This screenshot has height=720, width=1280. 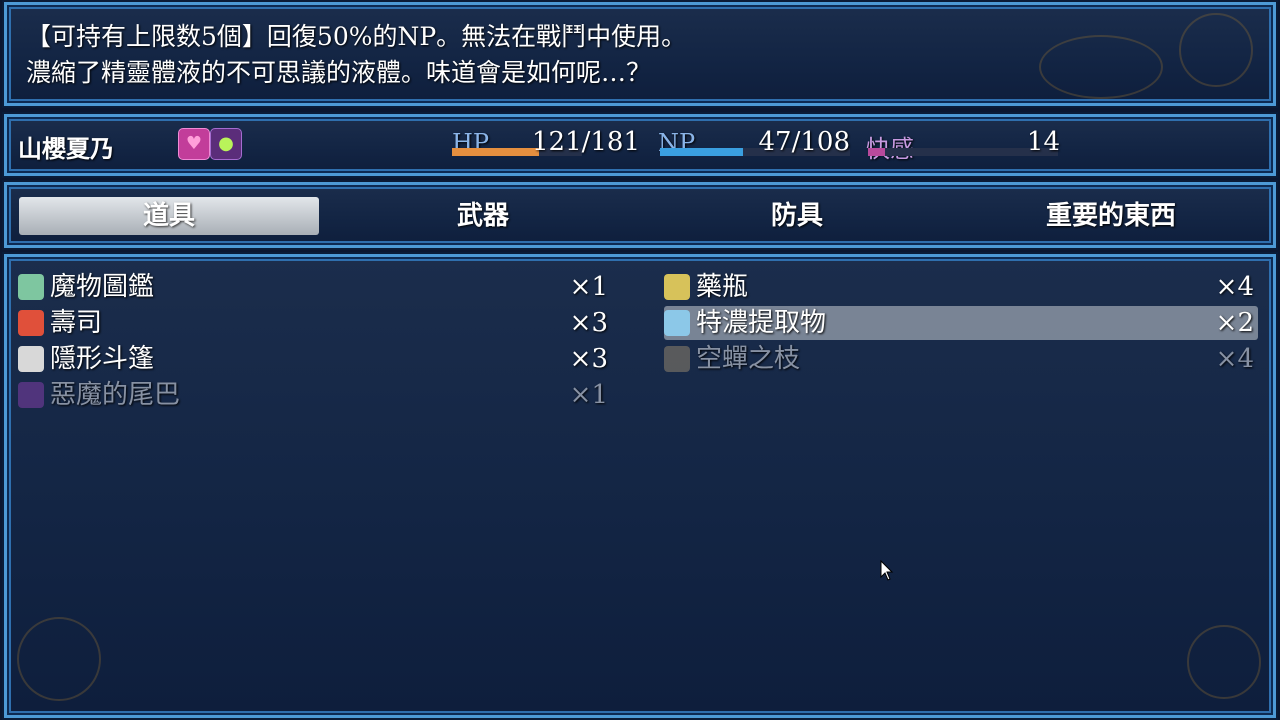 I want to click on heart-state-icon: ♥, so click(x=194, y=144).